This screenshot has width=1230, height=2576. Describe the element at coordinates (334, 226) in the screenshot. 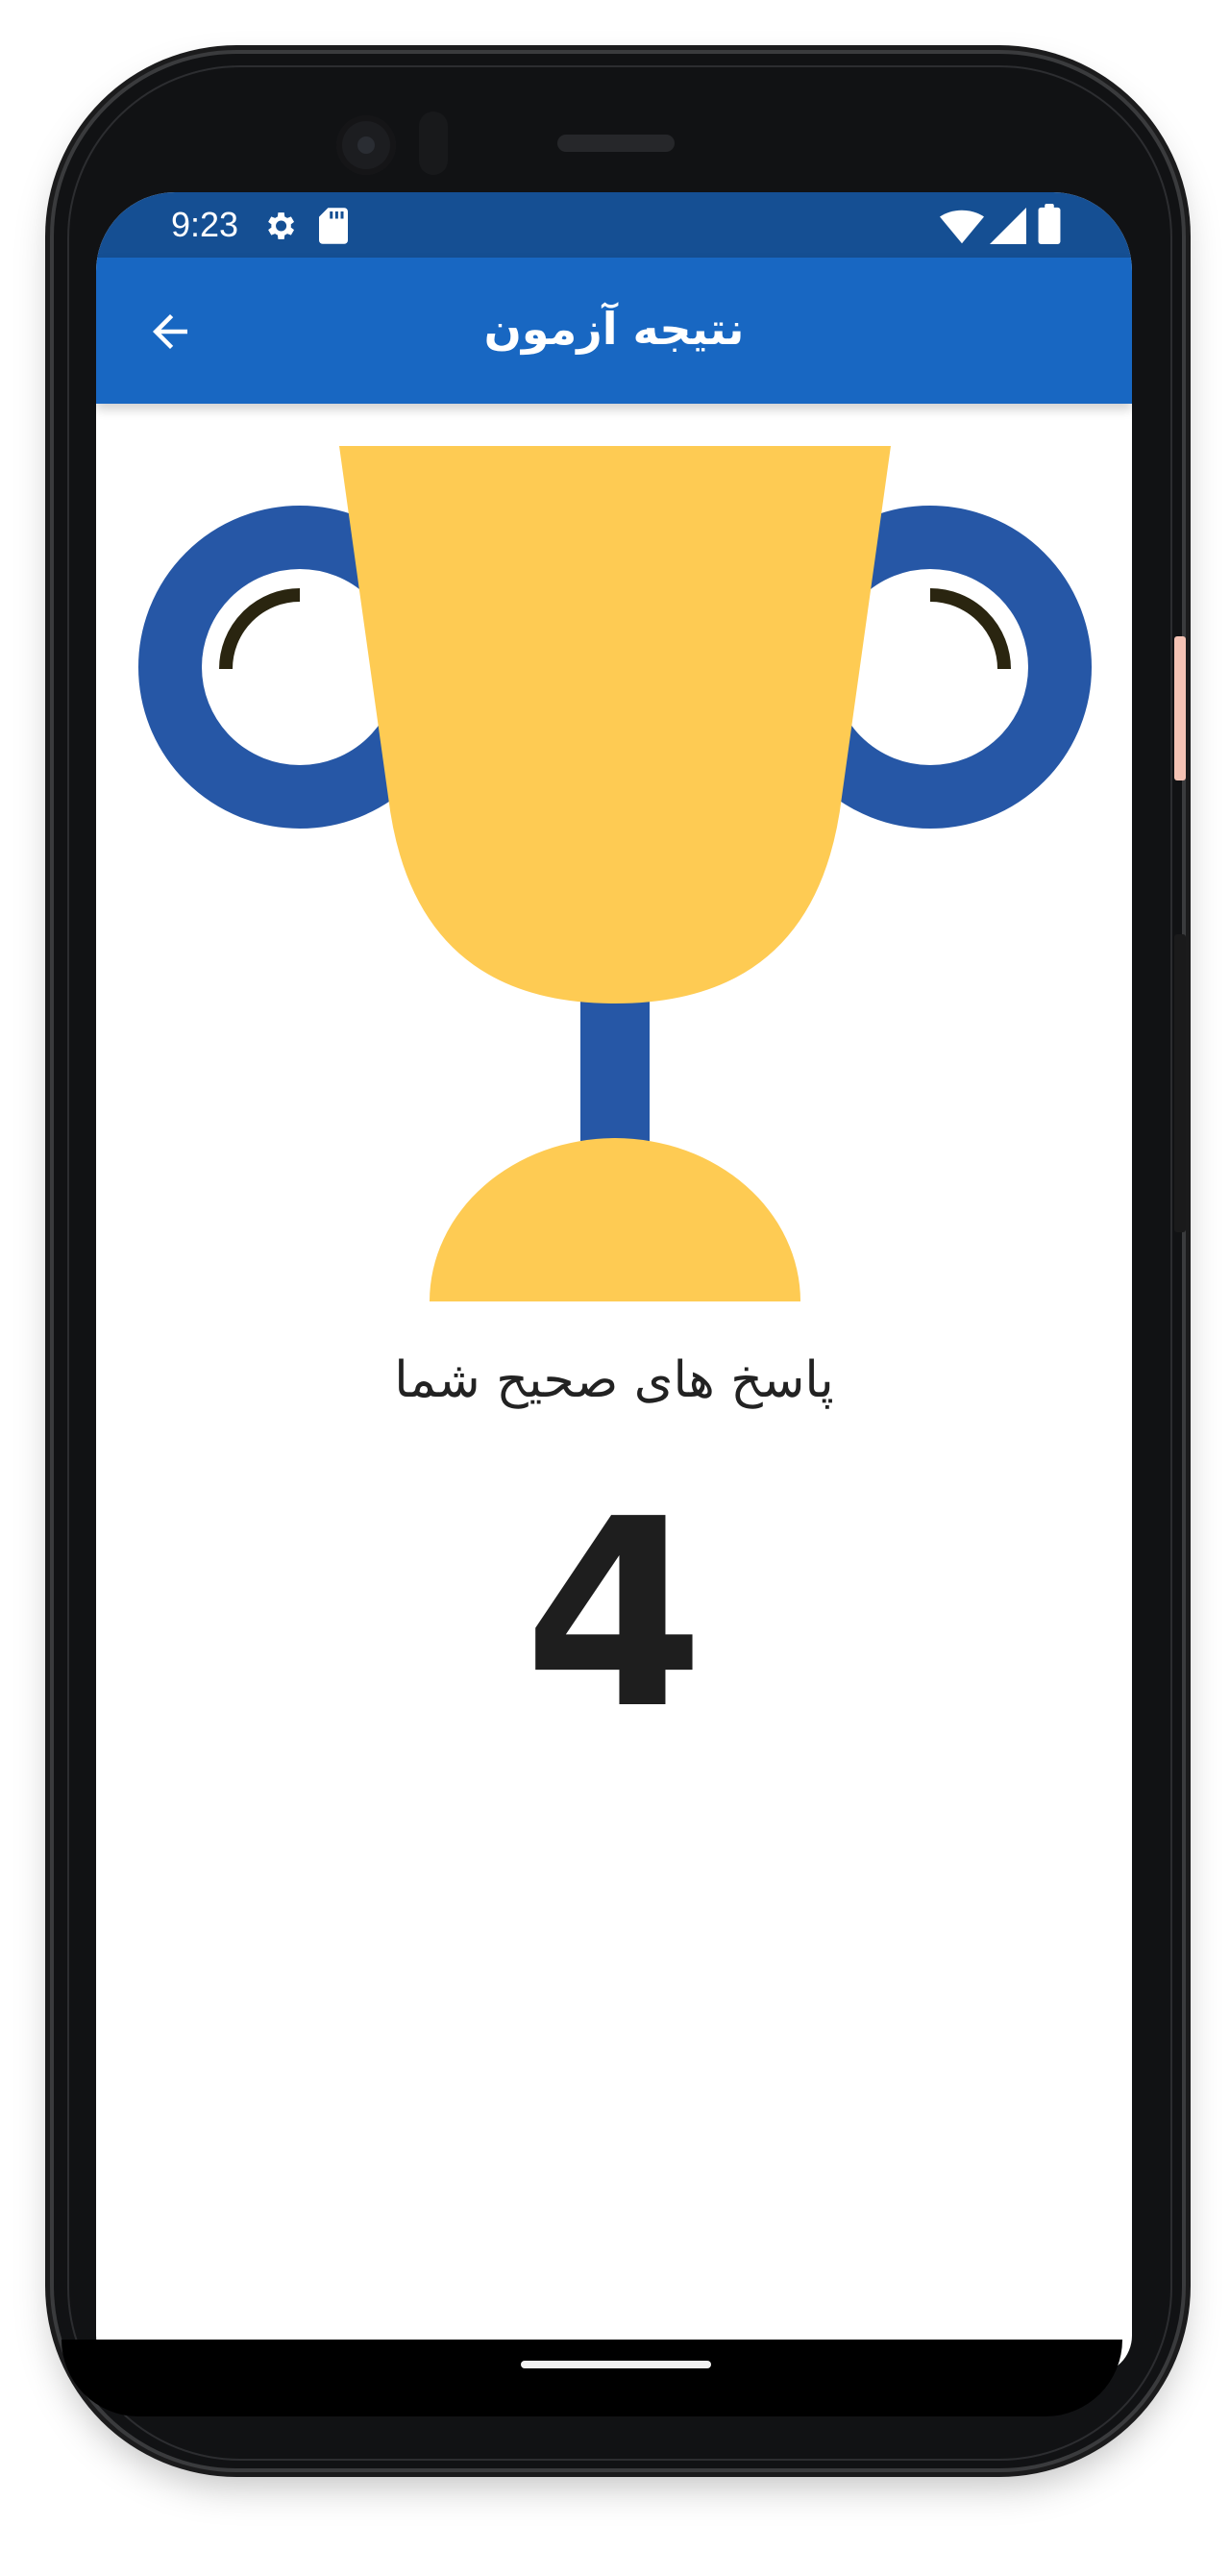

I see `sd-card-icon` at that location.